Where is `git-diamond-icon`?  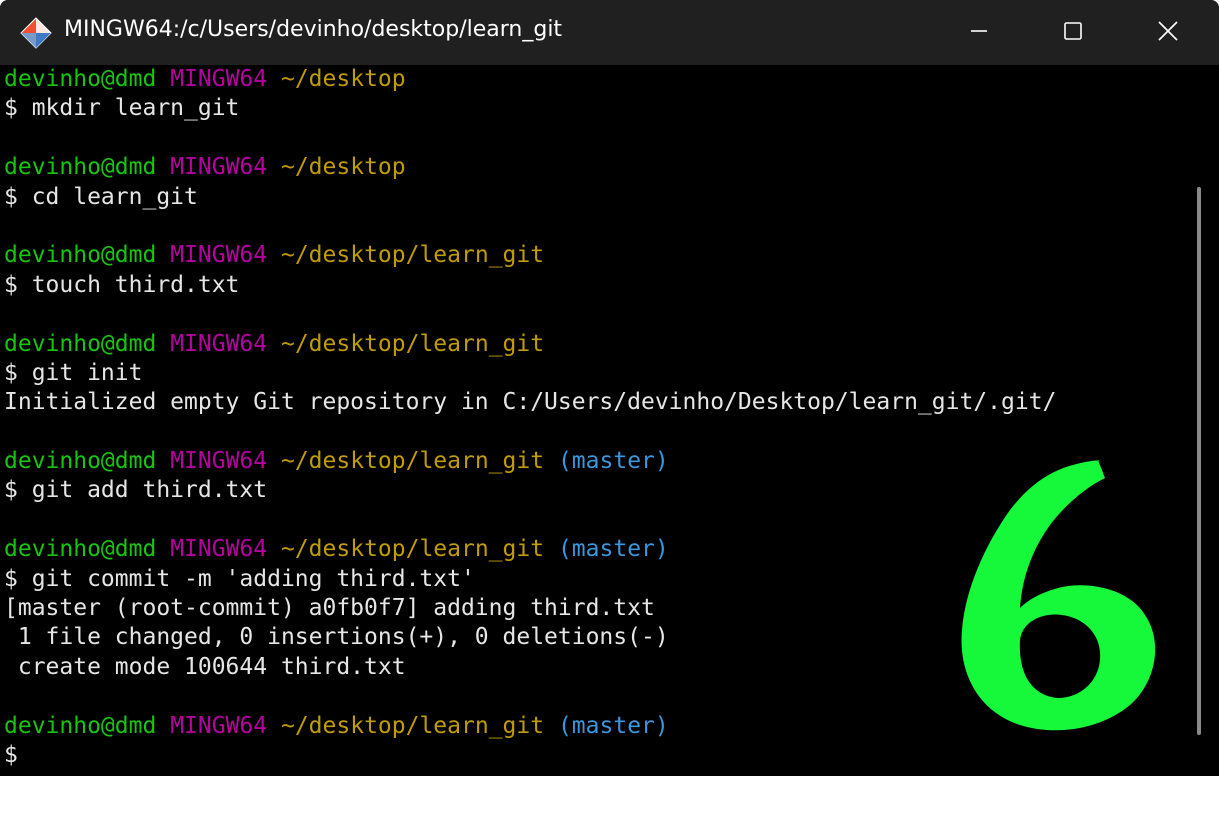
git-diamond-icon is located at coordinates (36, 33).